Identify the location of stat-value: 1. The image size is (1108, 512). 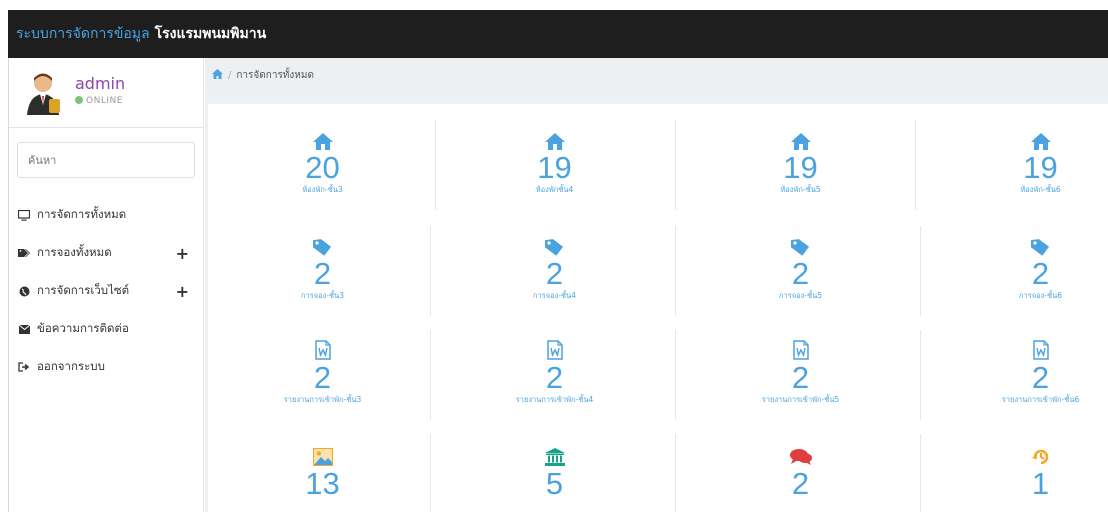
(1040, 483).